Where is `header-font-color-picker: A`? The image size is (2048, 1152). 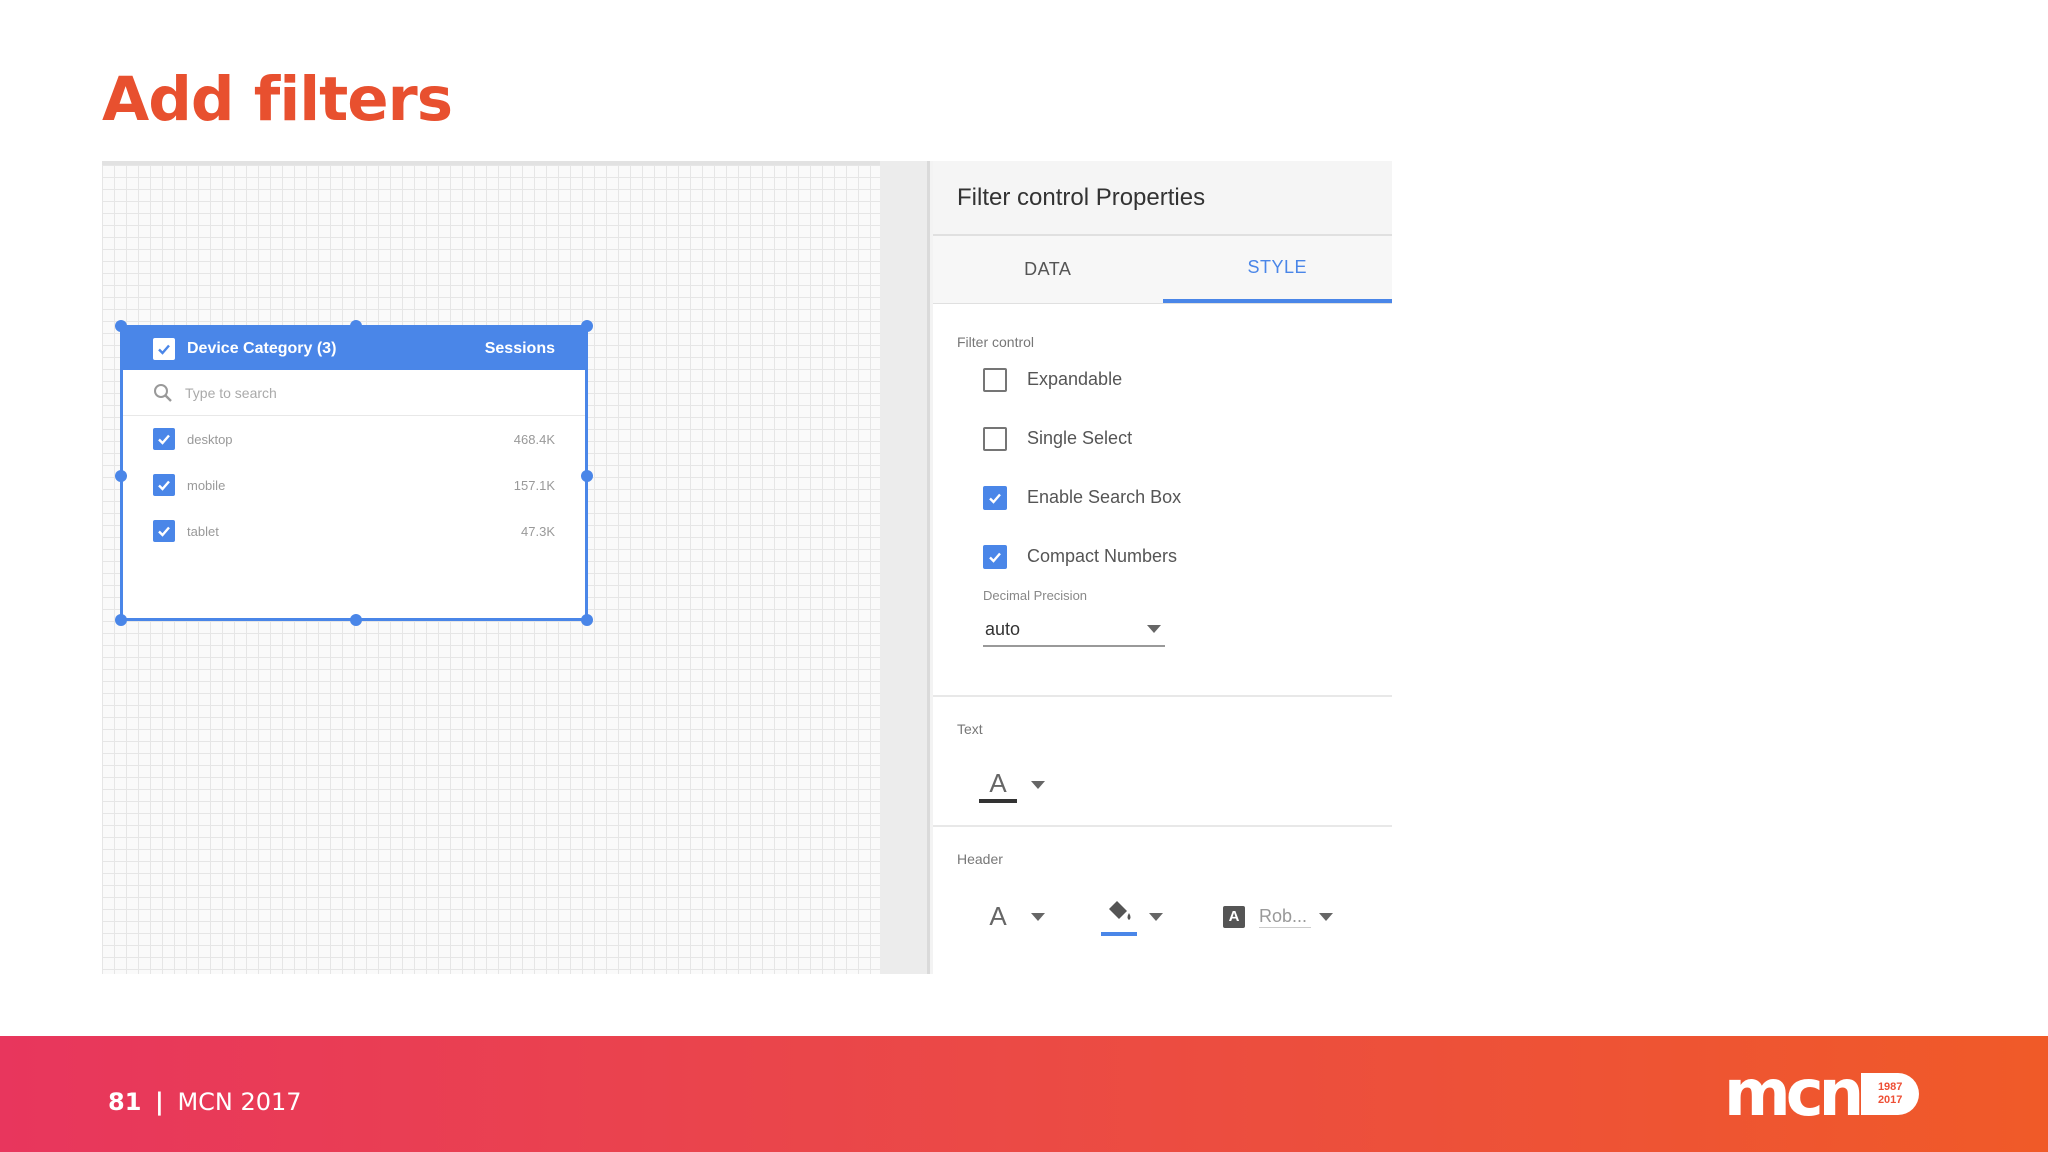
header-font-color-picker: A is located at coordinates (1012, 916).